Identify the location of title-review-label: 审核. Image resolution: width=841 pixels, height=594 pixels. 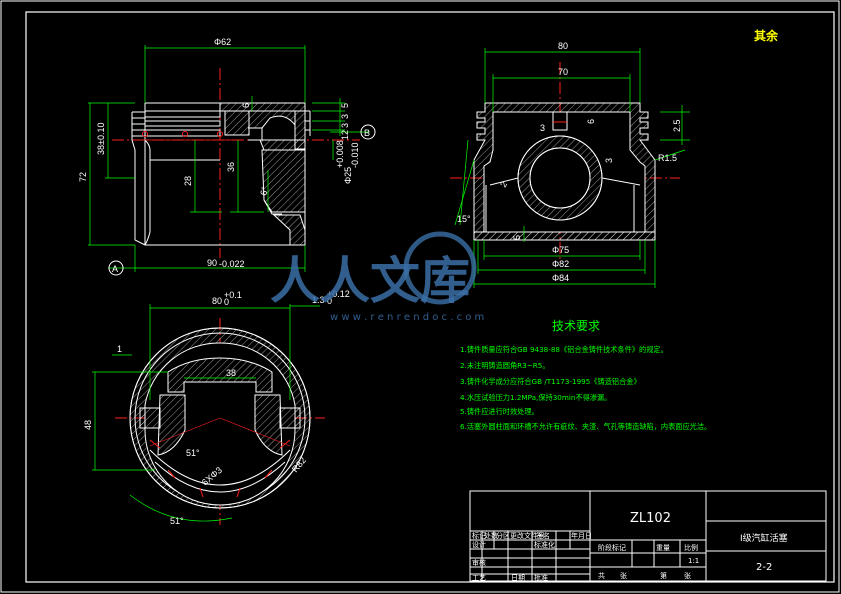
(479, 562).